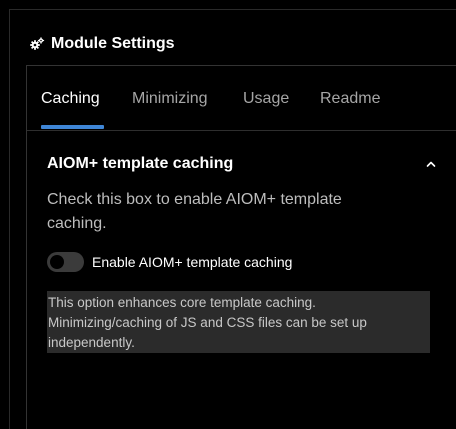 Image resolution: width=456 pixels, height=429 pixels. What do you see at coordinates (431, 164) in the screenshot?
I see `chevron-up-icon` at bounding box center [431, 164].